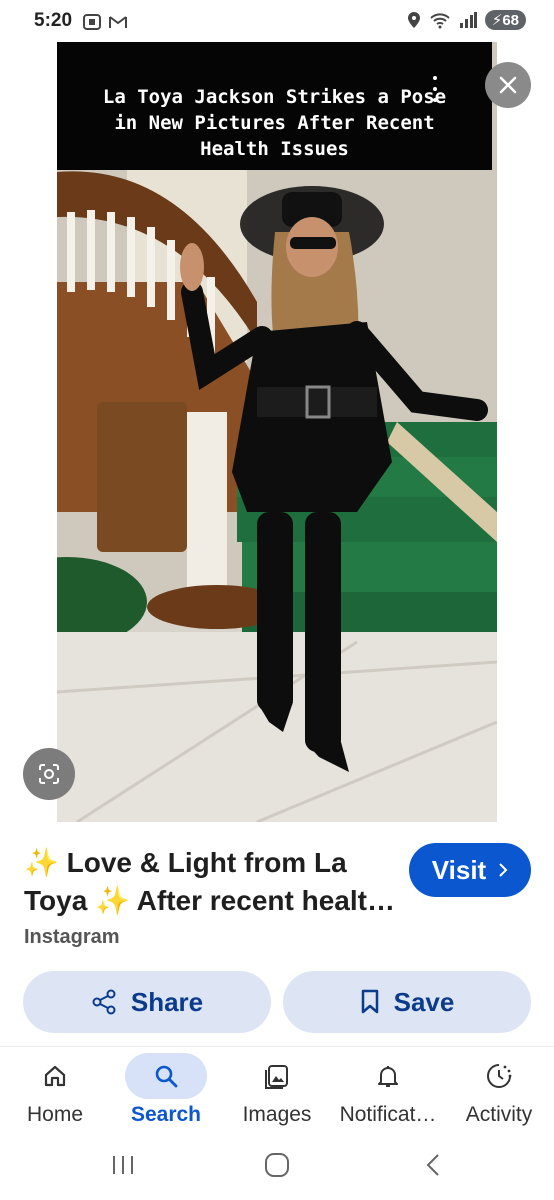  What do you see at coordinates (459, 869) in the screenshot?
I see `visit-label: Visit` at bounding box center [459, 869].